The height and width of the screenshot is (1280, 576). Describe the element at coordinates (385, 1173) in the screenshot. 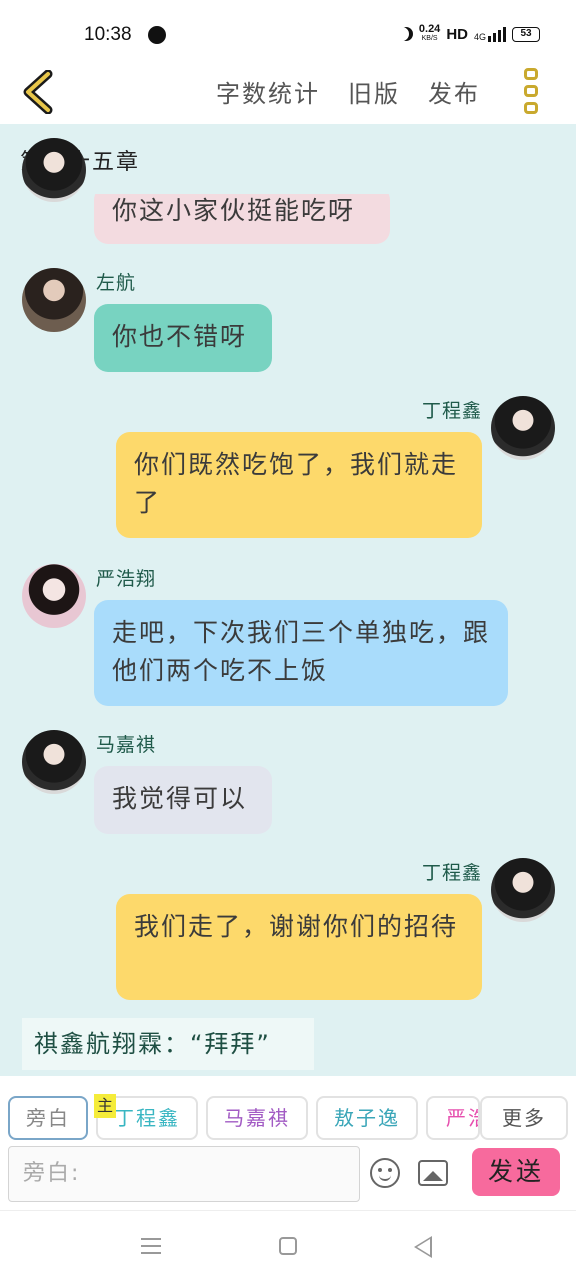

I see `emoji-icon` at that location.